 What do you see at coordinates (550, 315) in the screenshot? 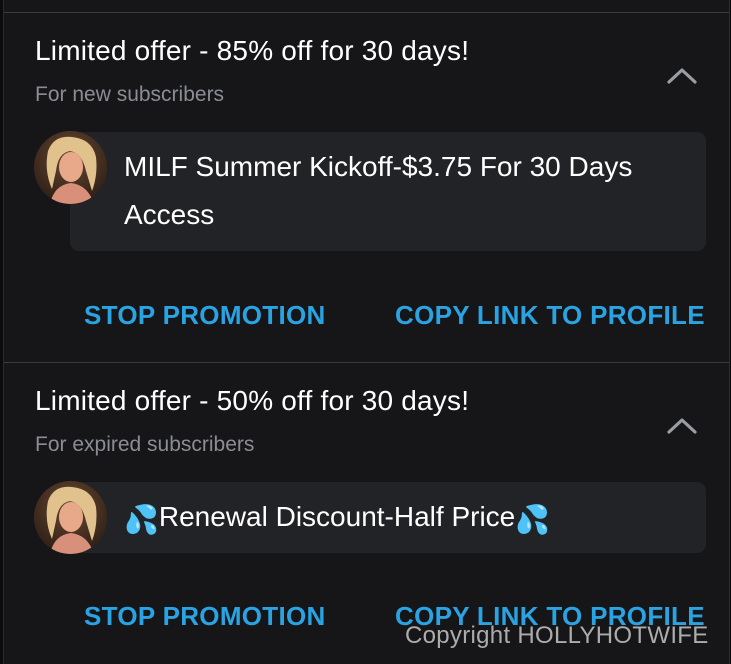
I see `copy-link-to-profile-button: COPY LINK TO PROFILE` at bounding box center [550, 315].